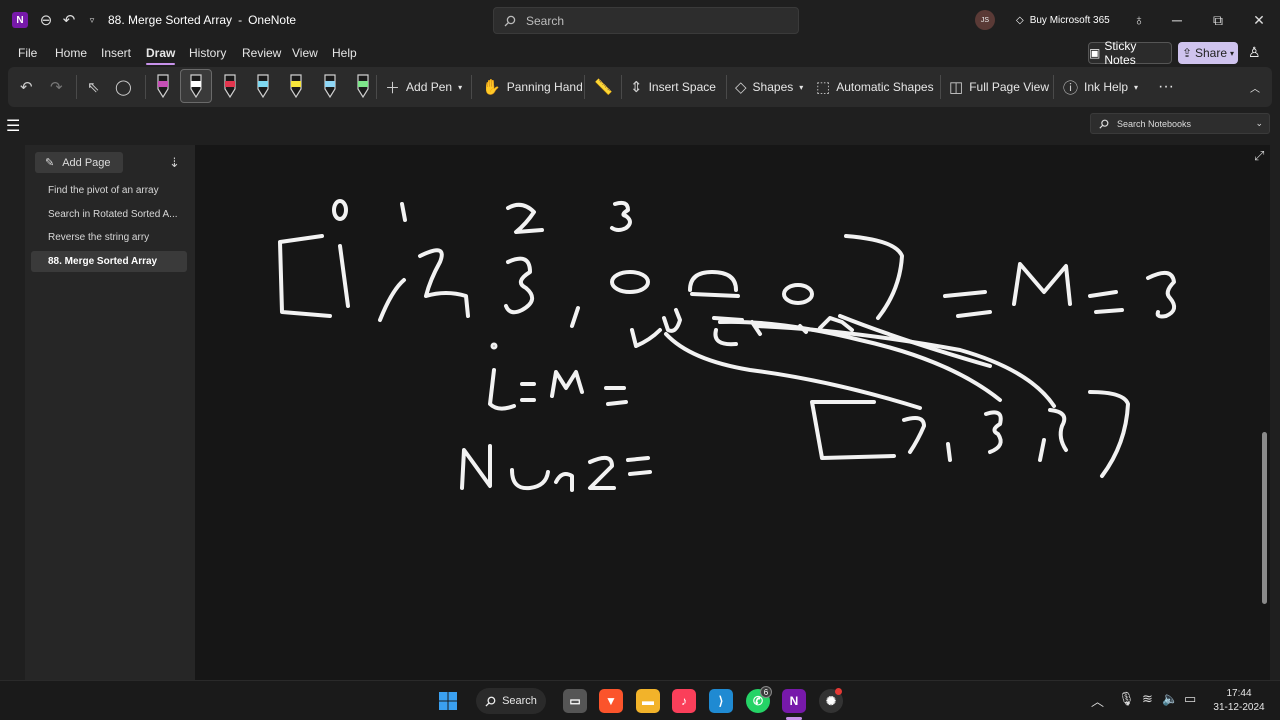 The height and width of the screenshot is (720, 1280). Describe the element at coordinates (1239, 701) in the screenshot. I see `system-clock: 17:44 31-12-2024` at that location.